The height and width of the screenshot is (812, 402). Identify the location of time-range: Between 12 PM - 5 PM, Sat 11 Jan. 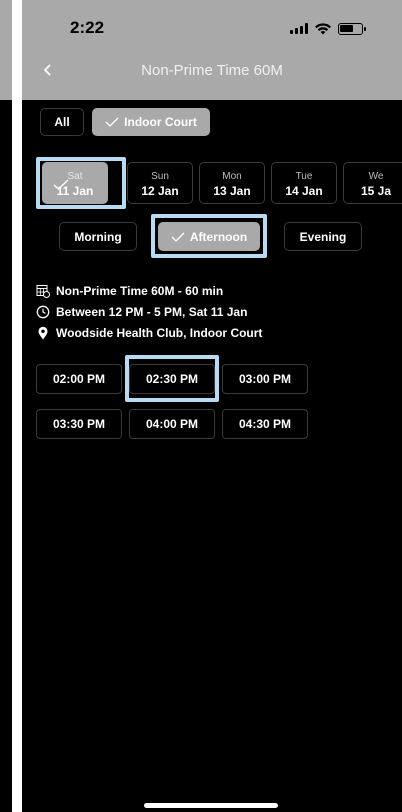
(152, 312).